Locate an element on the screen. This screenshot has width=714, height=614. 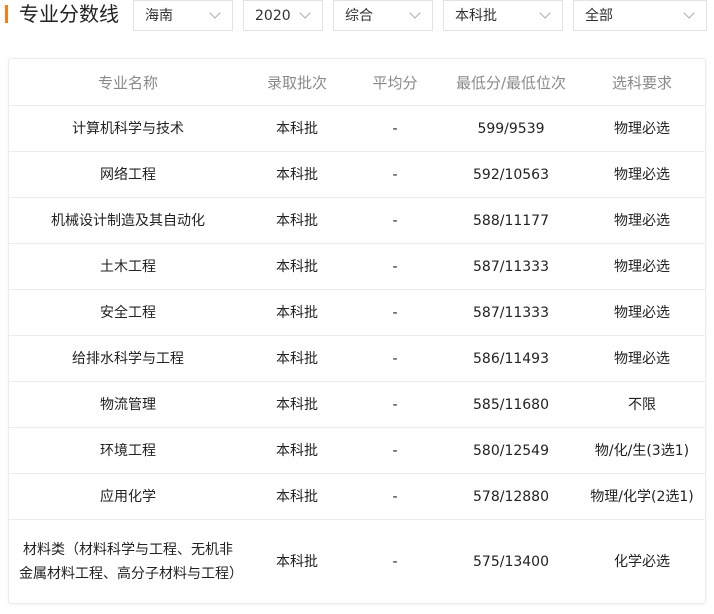
title-accent-bar is located at coordinates (6, 14).